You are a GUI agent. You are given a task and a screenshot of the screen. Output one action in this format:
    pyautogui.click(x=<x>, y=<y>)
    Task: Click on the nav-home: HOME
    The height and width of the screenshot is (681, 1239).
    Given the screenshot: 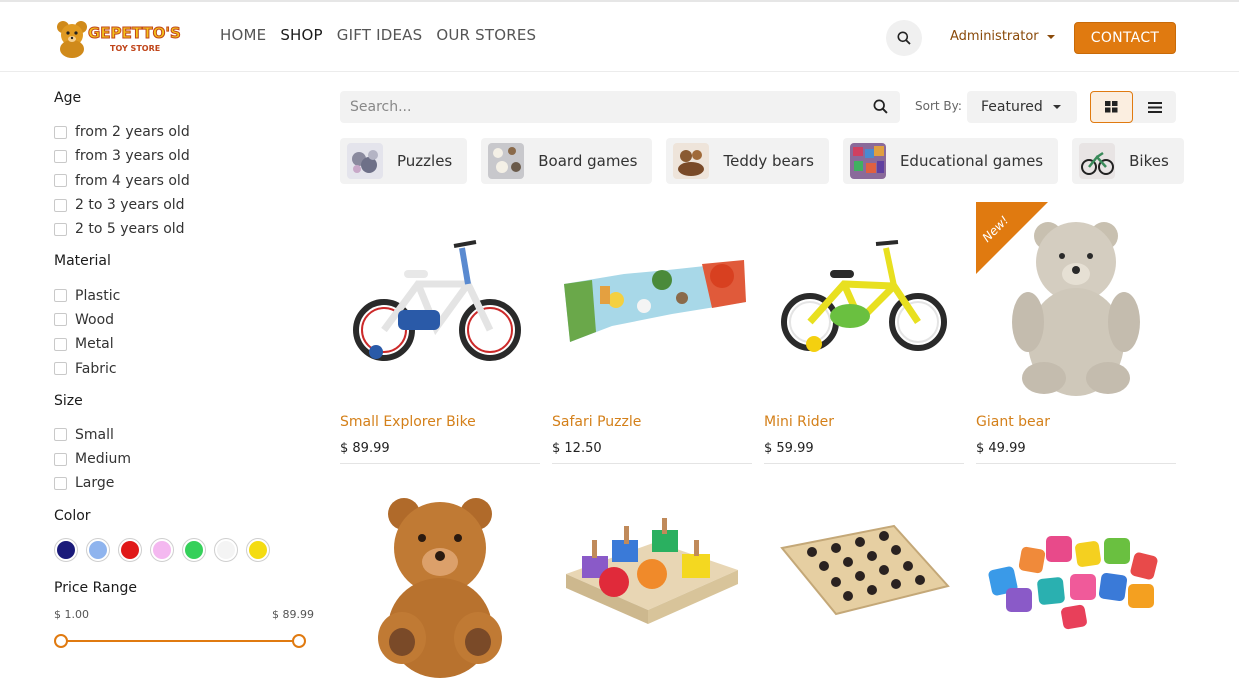 What is the action you would take?
    pyautogui.click(x=243, y=35)
    